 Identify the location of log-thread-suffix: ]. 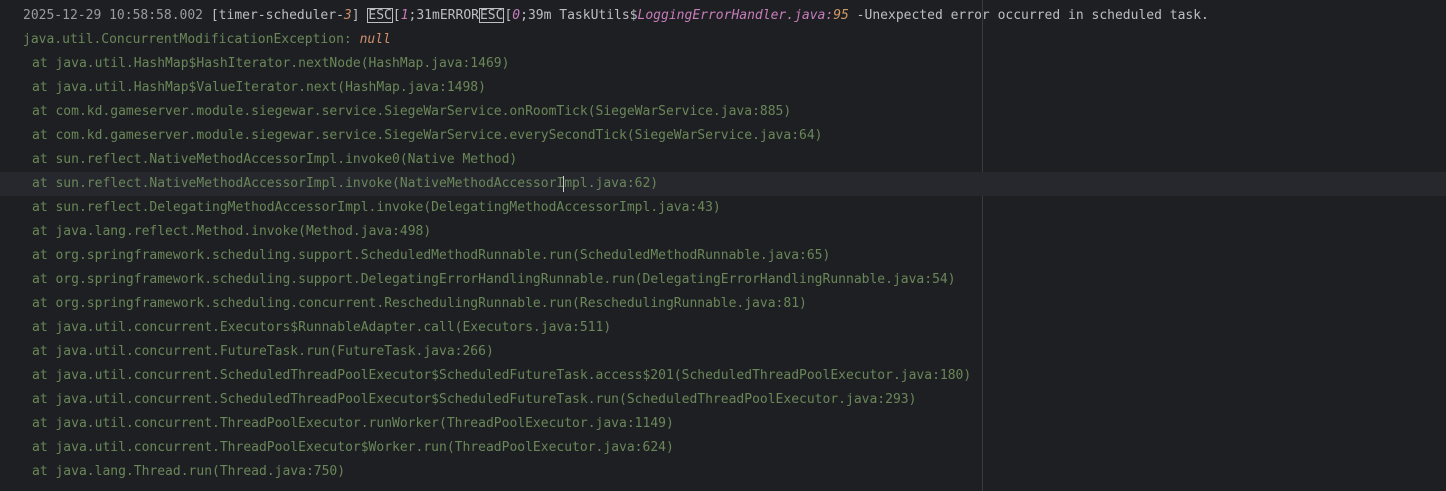
(355, 15).